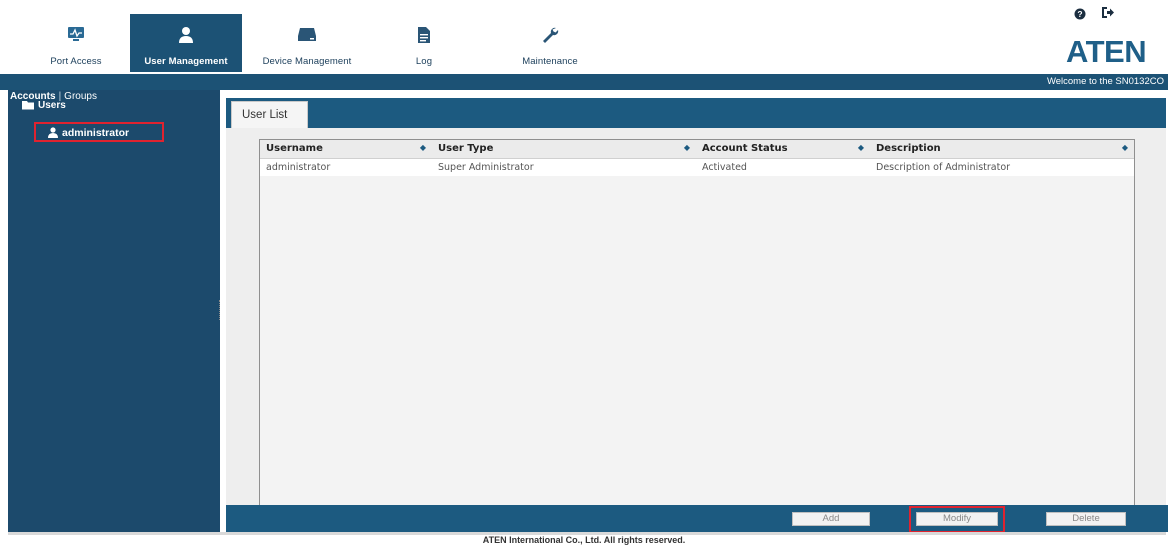 Image resolution: width=1168 pixels, height=551 pixels. Describe the element at coordinates (564, 167) in the screenshot. I see `cell-user-type: Super Administrator` at that location.